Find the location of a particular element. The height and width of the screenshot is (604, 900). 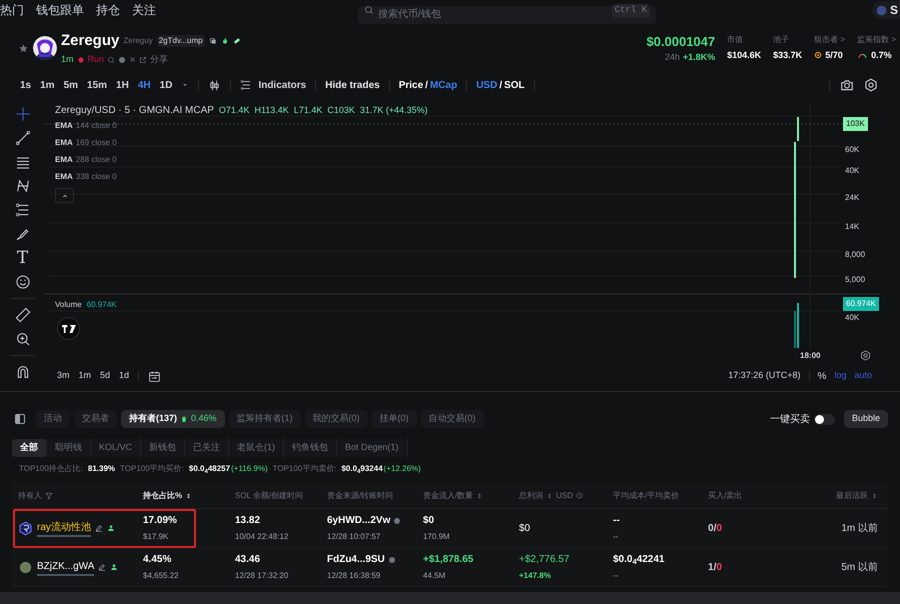

panel-tab: 监筹持有者(1) is located at coordinates (264, 419).